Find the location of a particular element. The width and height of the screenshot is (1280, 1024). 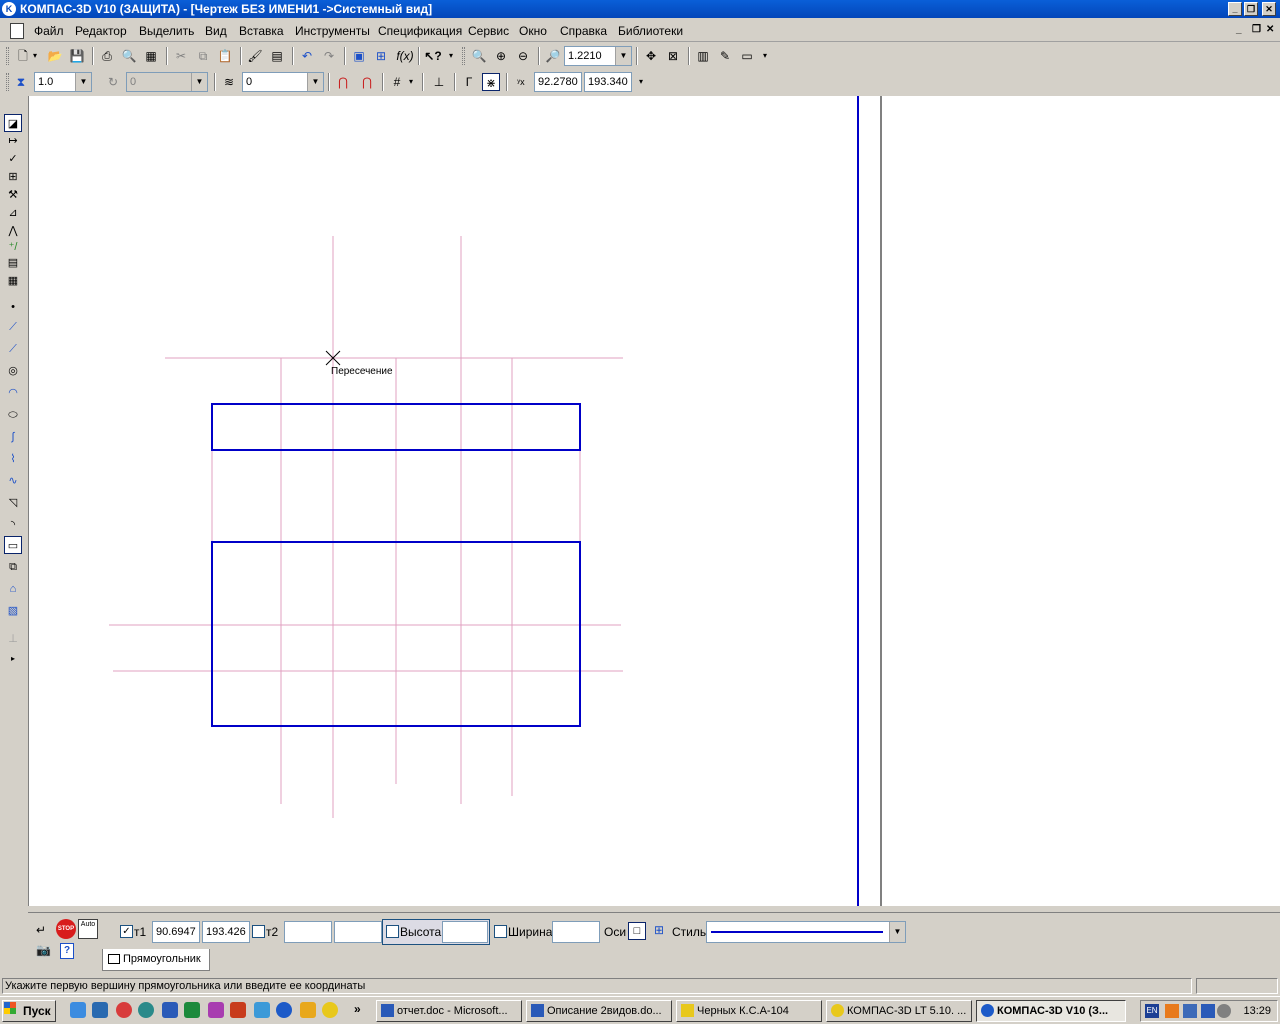

format-brush-icon: 🖌 is located at coordinates (255, 56).